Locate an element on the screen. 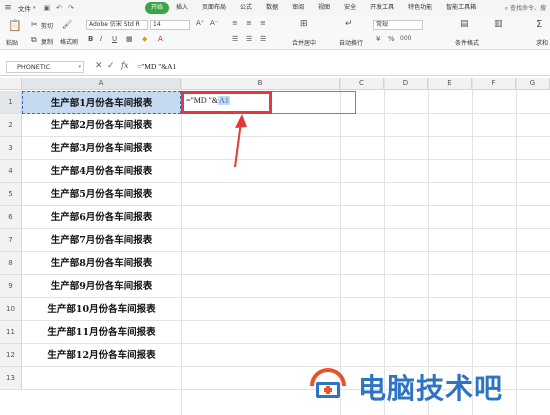 This screenshot has height=415, width=550. tab-security: 安全 is located at coordinates (350, 8).